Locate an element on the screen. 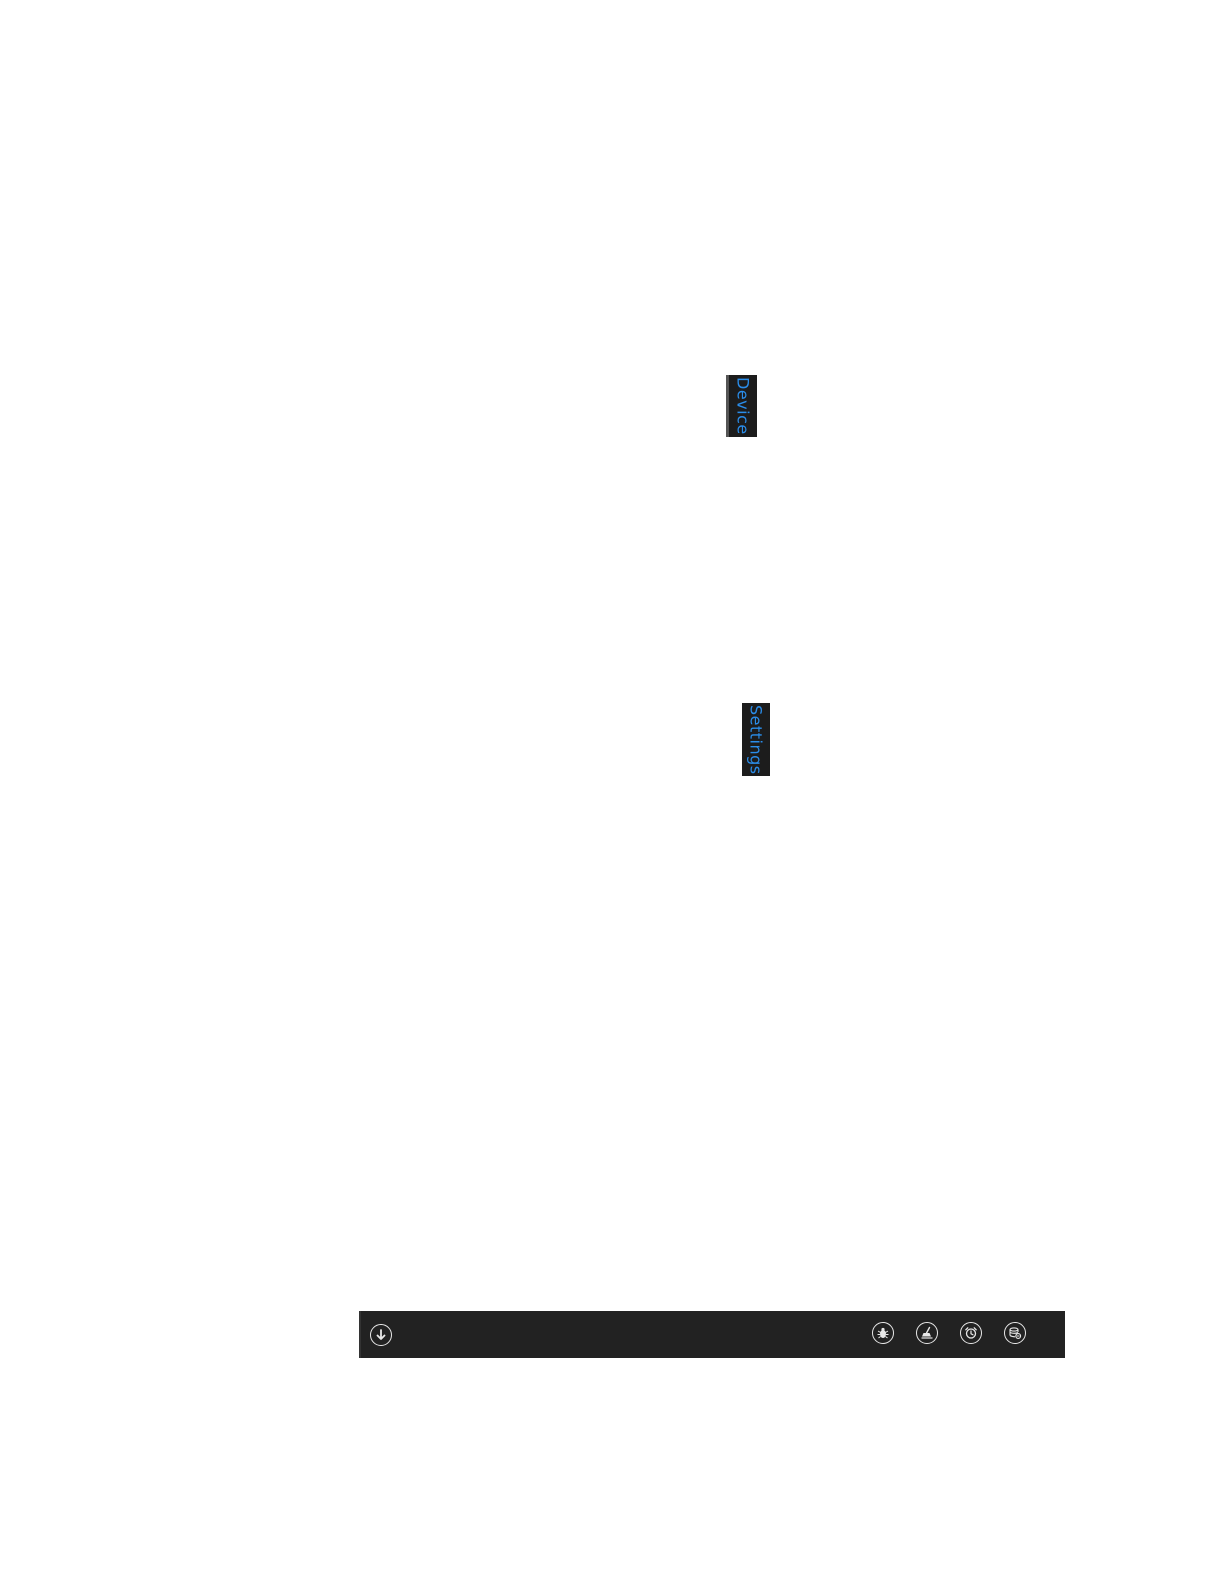  timer-button is located at coordinates (971, 1333).